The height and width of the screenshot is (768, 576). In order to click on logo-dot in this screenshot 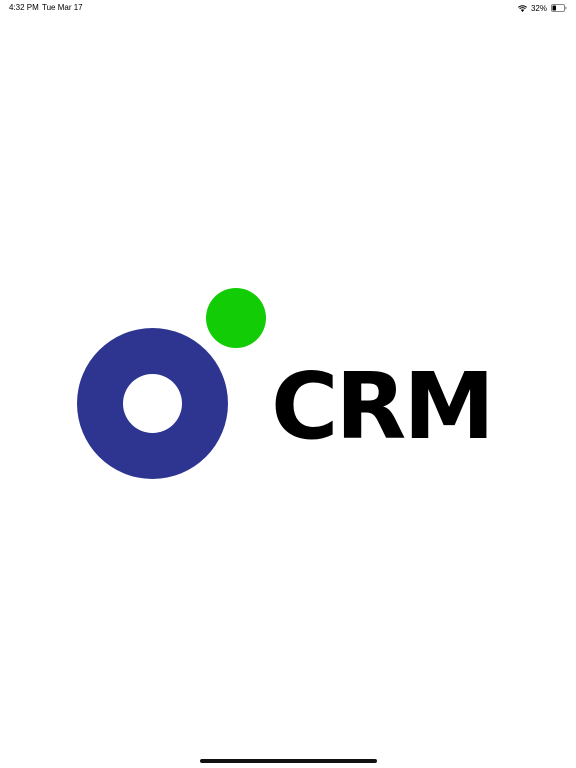, I will do `click(236, 318)`.